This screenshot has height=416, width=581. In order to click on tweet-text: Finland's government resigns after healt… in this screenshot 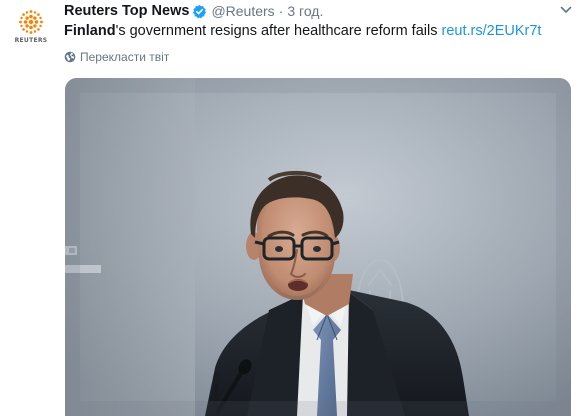, I will do `click(302, 31)`.